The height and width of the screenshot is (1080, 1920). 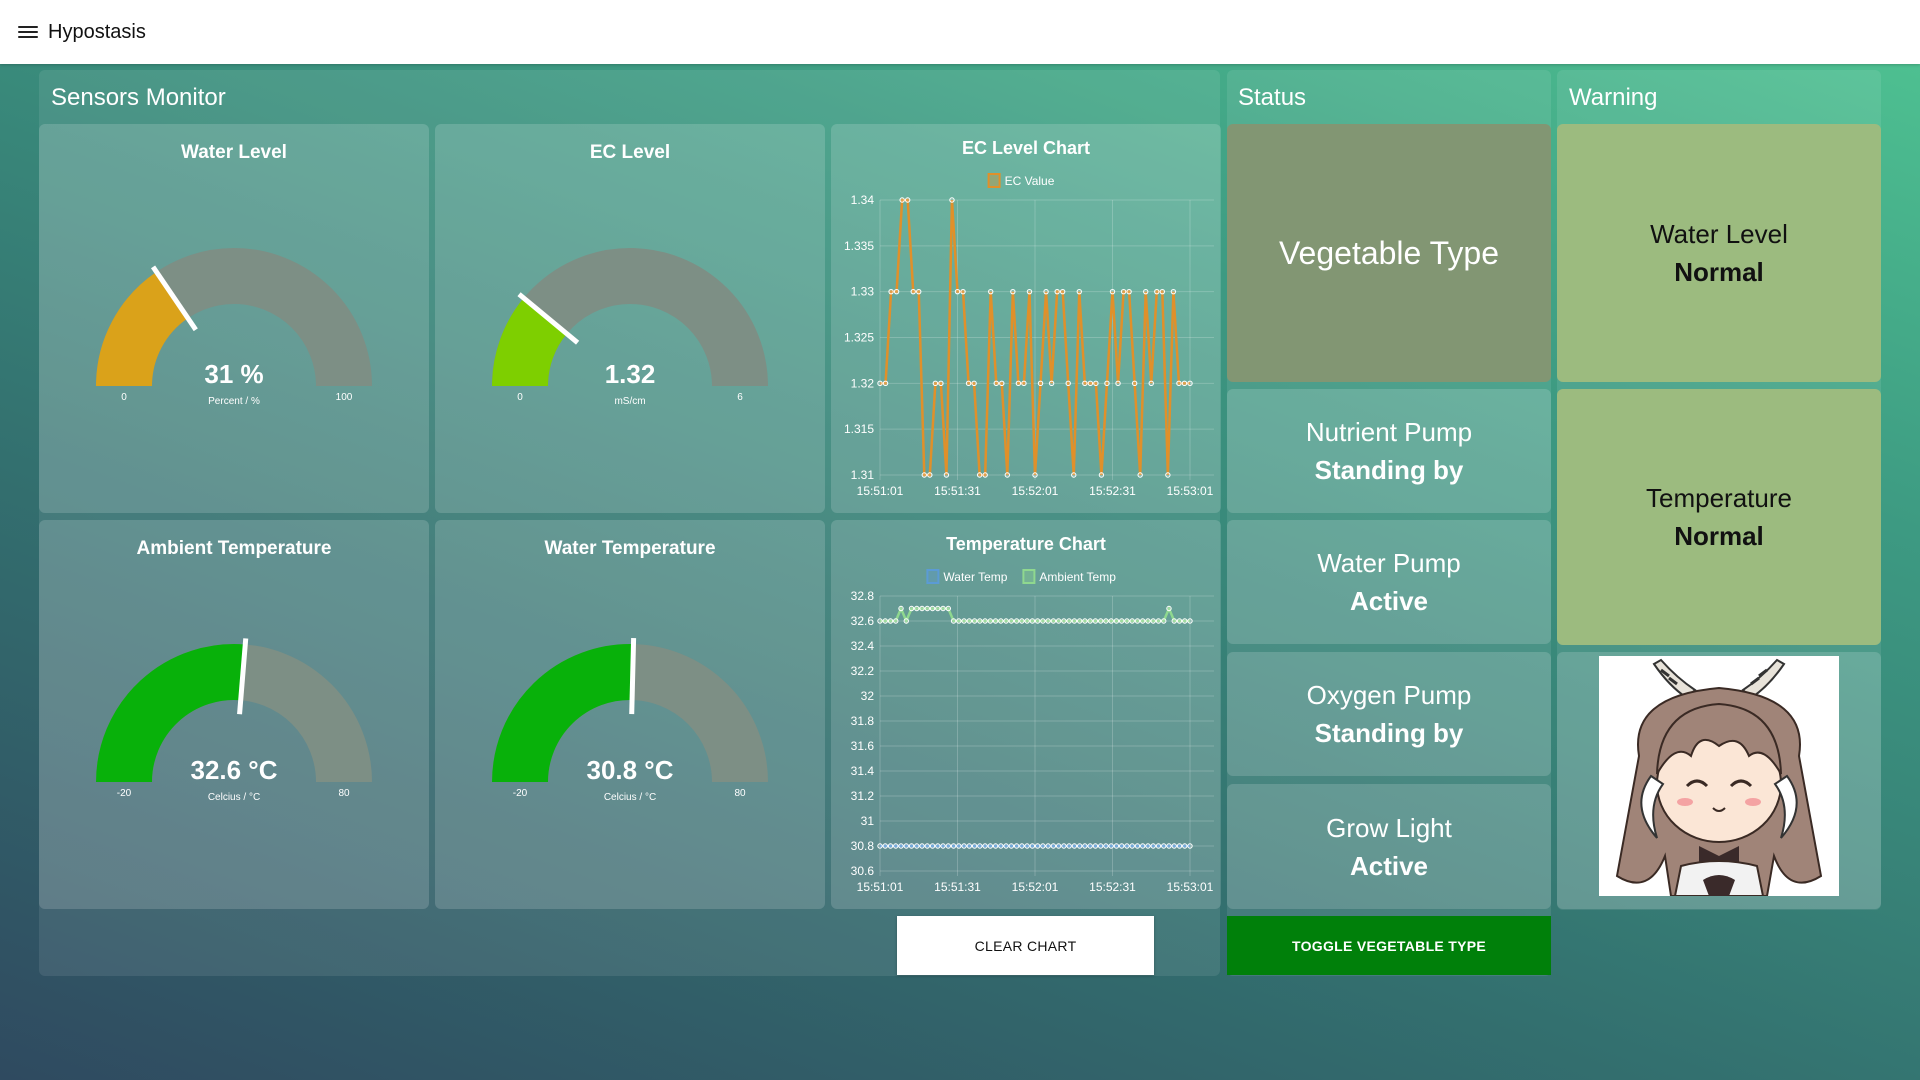 I want to click on y-tick-label: 1.315, so click(x=859, y=429).